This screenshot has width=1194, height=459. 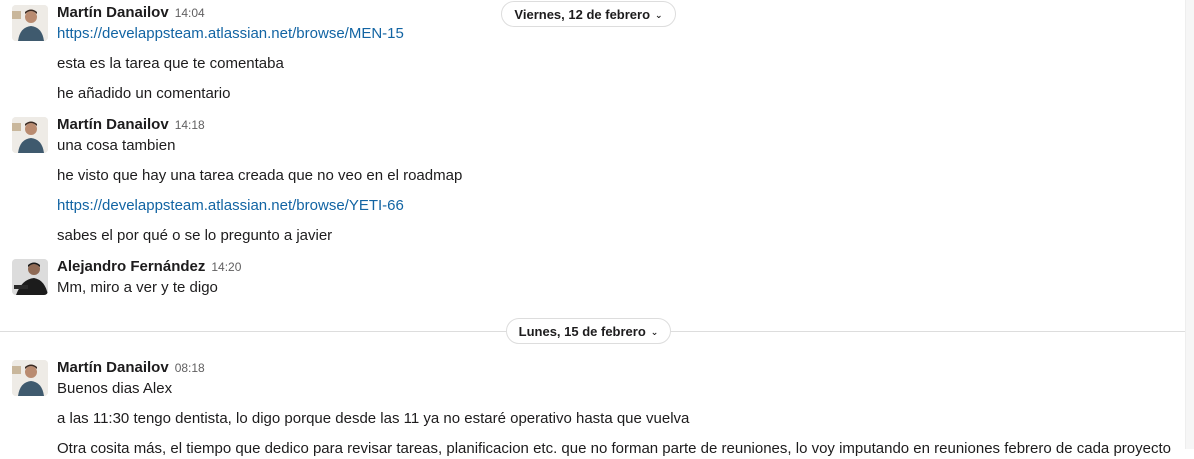 I want to click on message-text: Mm, miro a ver y te digo, so click(x=137, y=287).